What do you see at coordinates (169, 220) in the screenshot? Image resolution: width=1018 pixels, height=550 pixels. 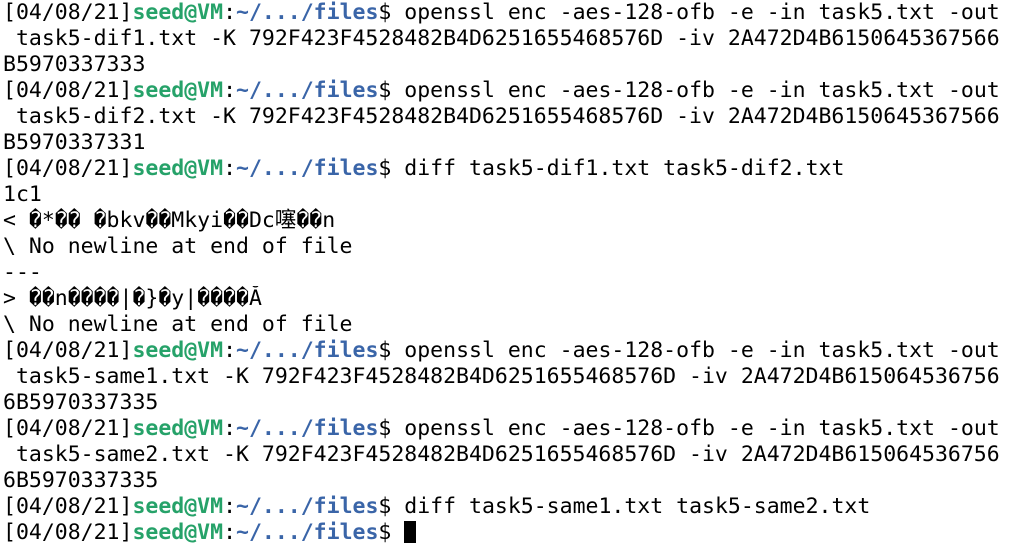 I see `output-line: < �*�� �bkv��Mkyi��Dc噻��n` at bounding box center [169, 220].